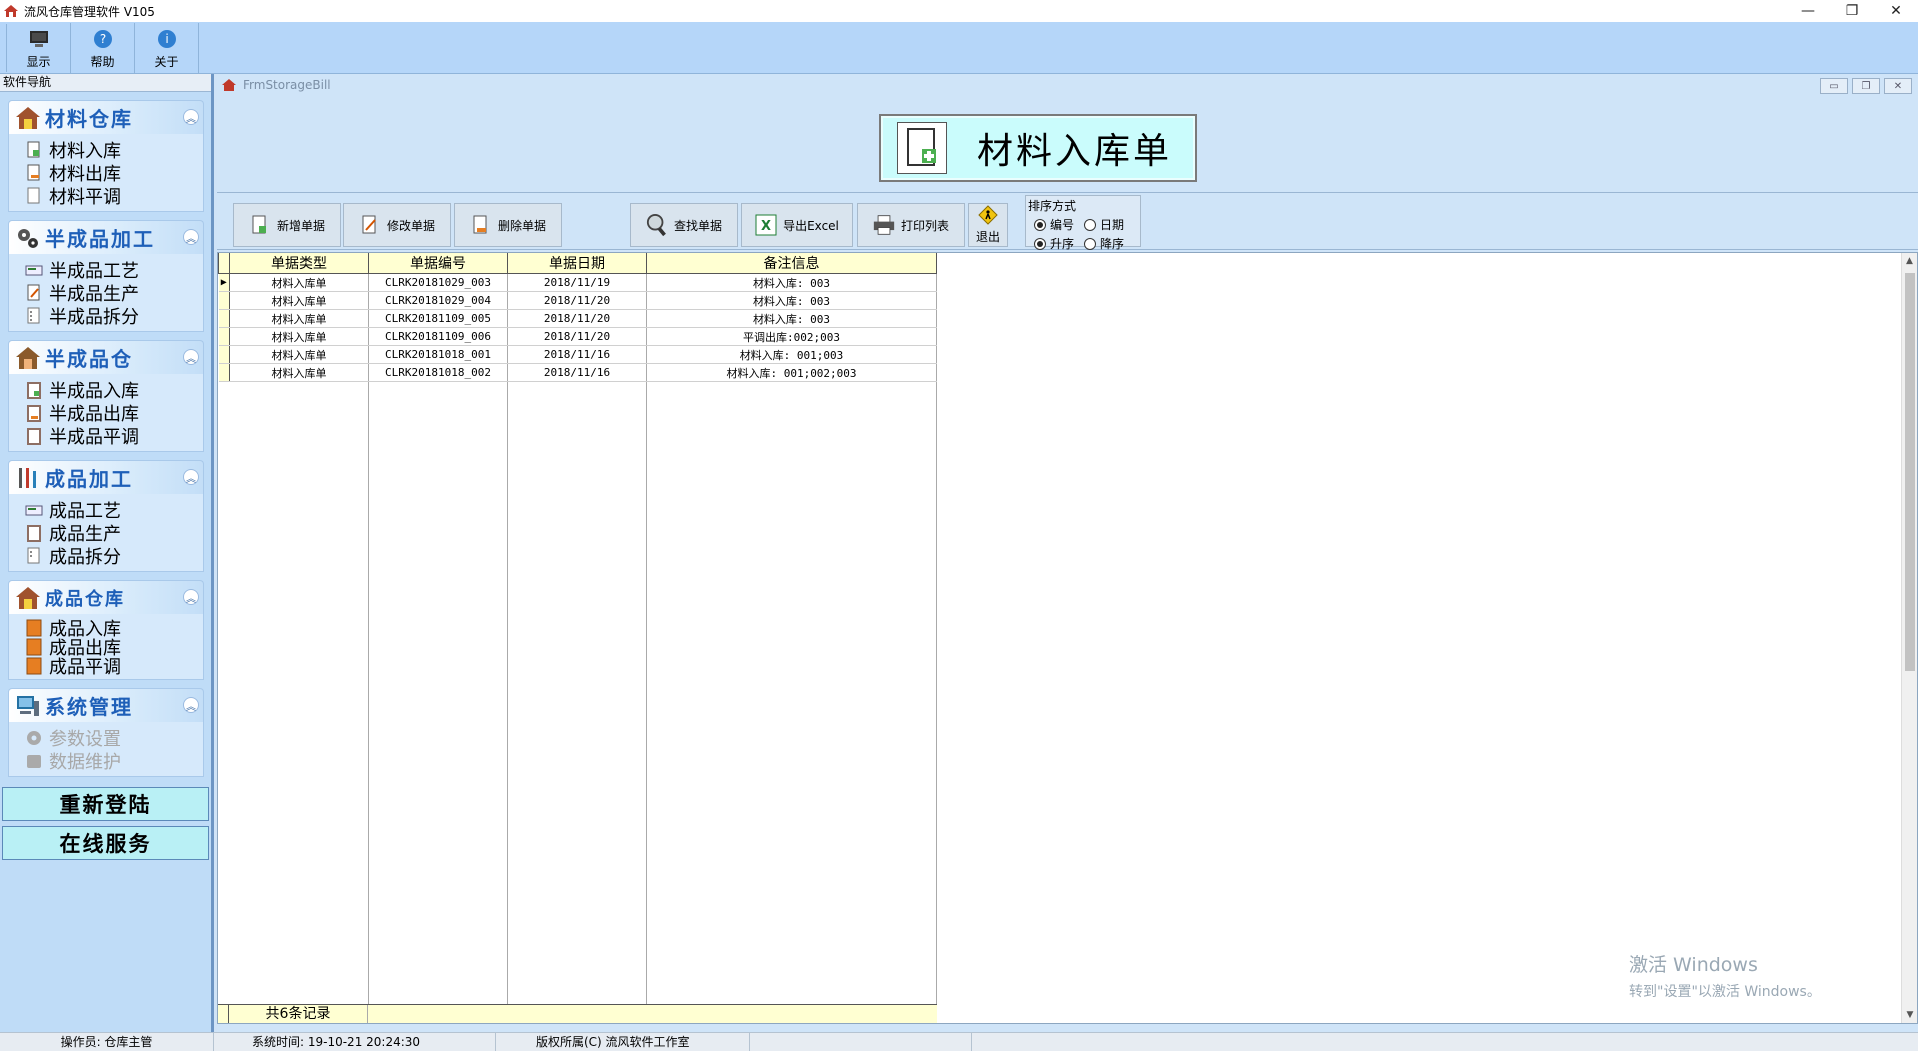 The height and width of the screenshot is (1051, 1918). Describe the element at coordinates (1910, 472) in the screenshot. I see `scrollbar-thumb` at that location.